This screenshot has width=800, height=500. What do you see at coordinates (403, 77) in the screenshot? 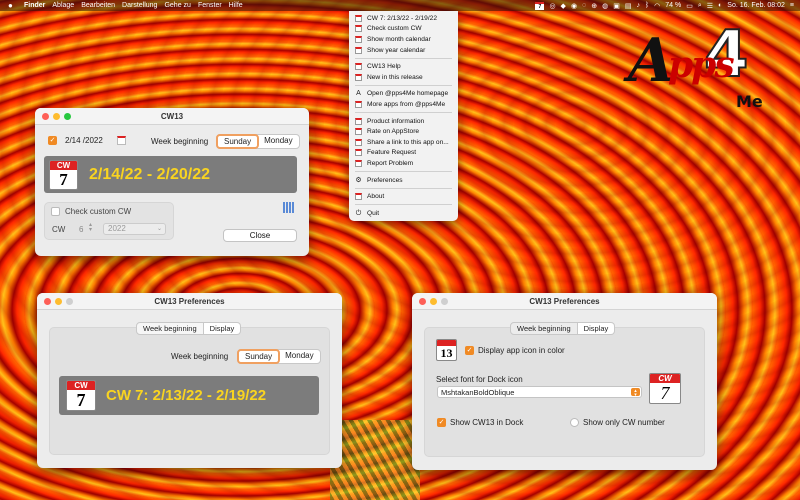
I see `menu-item-new-release: New in this release` at bounding box center [403, 77].